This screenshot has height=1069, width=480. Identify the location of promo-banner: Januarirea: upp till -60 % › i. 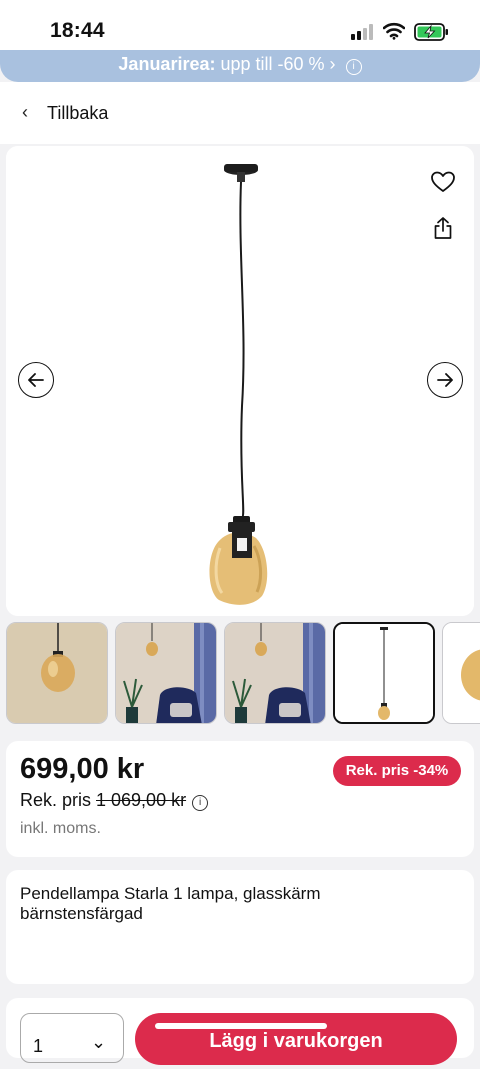
(240, 66).